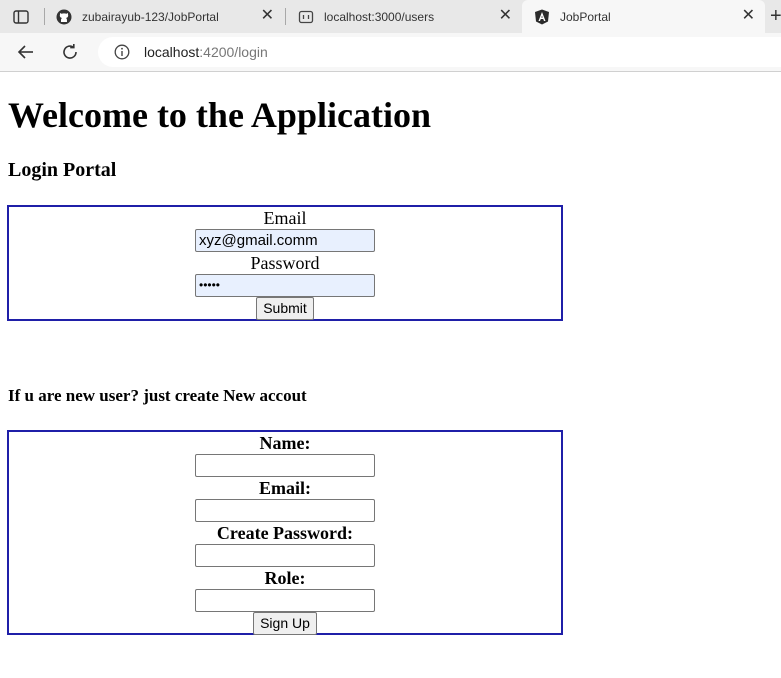  I want to click on url-host: localhost, so click(172, 52).